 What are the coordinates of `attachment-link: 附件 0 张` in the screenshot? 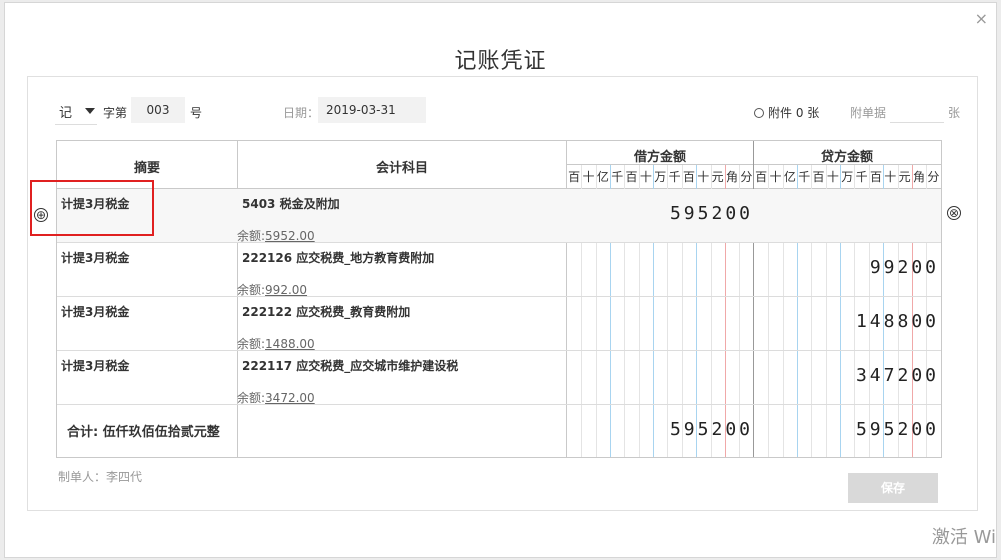 It's located at (785, 112).